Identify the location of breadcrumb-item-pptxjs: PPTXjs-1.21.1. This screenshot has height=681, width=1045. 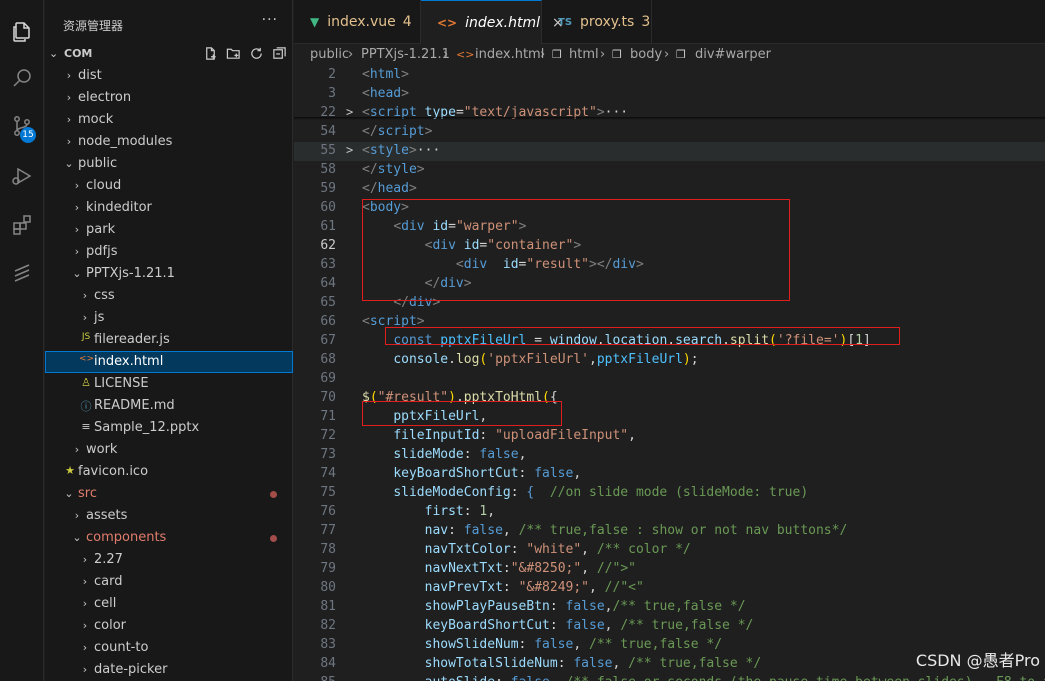
(405, 54).